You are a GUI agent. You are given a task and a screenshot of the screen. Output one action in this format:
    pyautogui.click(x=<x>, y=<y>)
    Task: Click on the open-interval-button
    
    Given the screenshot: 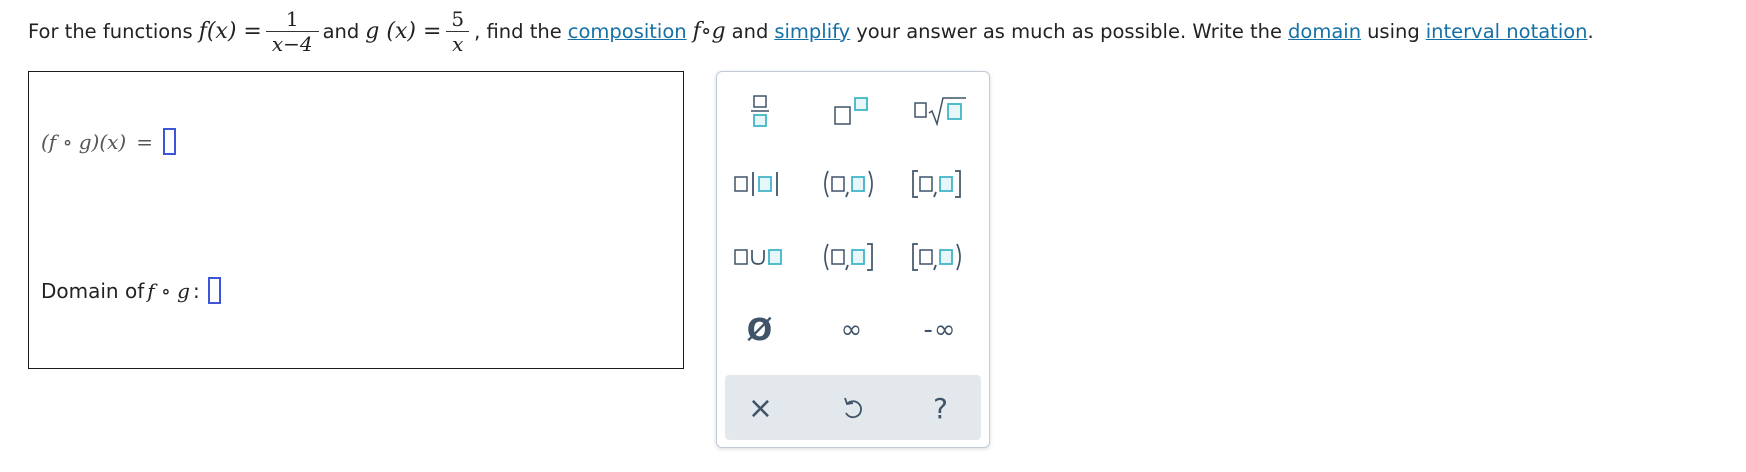 What is the action you would take?
    pyautogui.click(x=852, y=184)
    